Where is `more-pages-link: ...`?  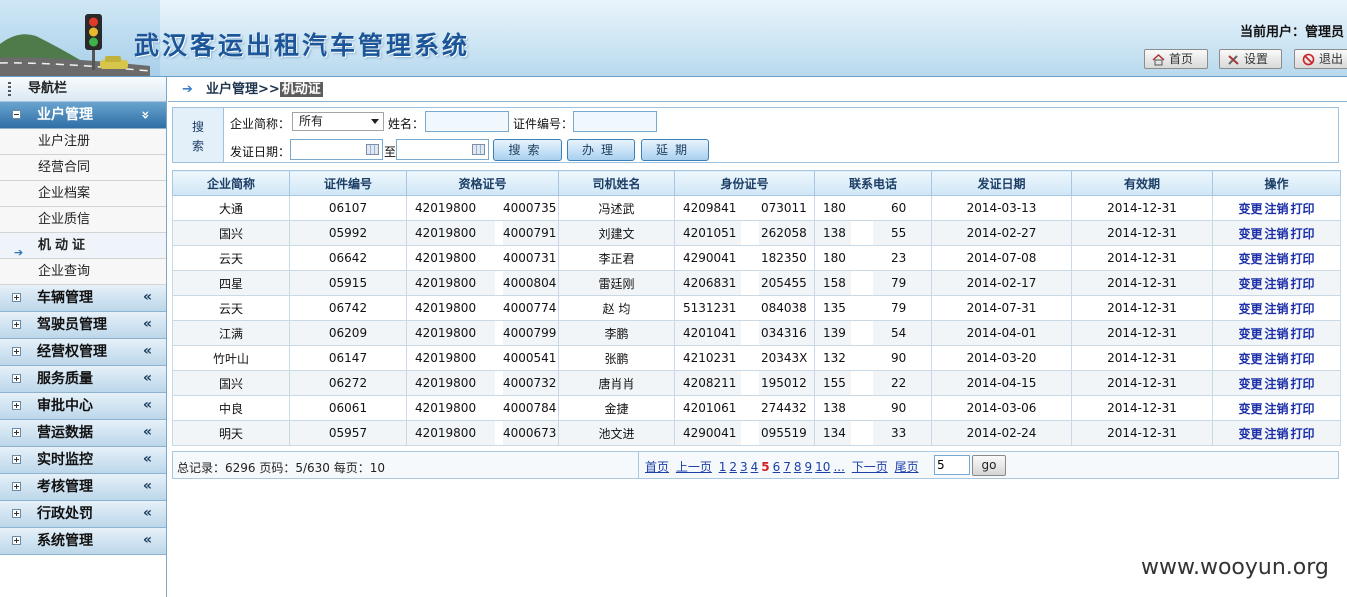
more-pages-link: ... is located at coordinates (838, 467).